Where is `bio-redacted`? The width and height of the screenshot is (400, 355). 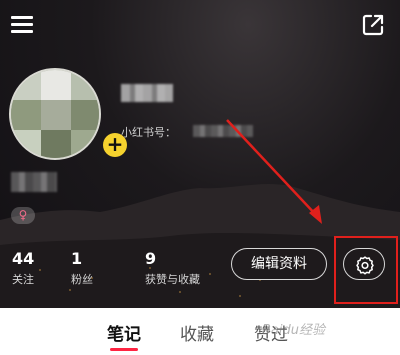
bio-redacted is located at coordinates (34, 182).